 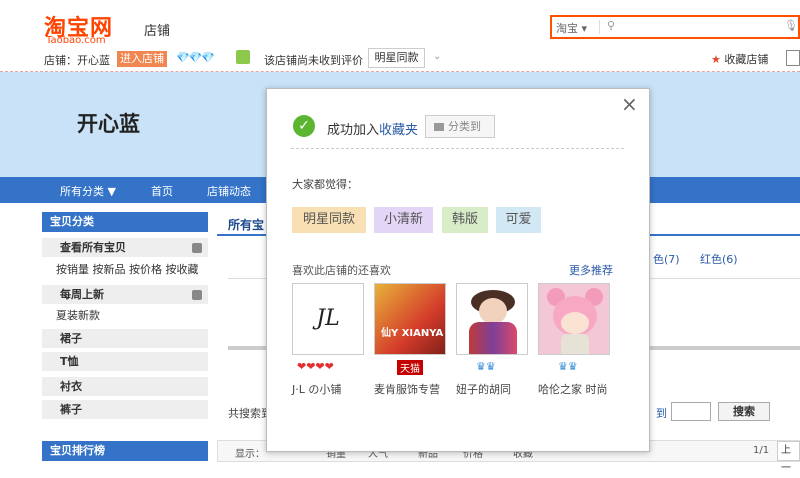 What do you see at coordinates (250, 454) in the screenshot?
I see `sort-label: 显示：` at bounding box center [250, 454].